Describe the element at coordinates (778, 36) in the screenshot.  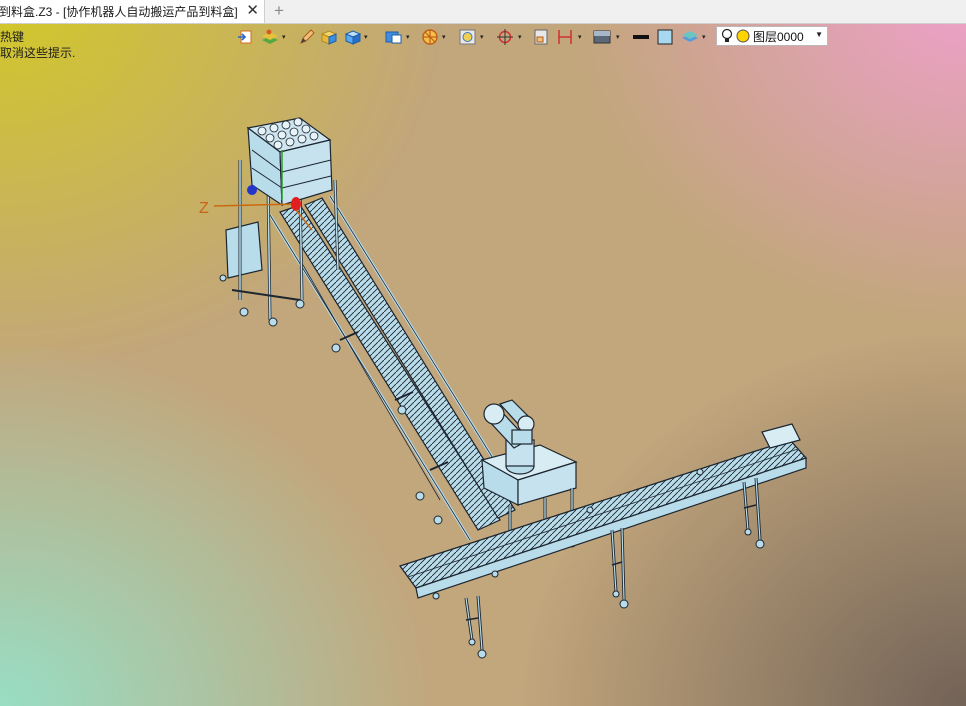
I see `layer-name: 图层0000` at that location.